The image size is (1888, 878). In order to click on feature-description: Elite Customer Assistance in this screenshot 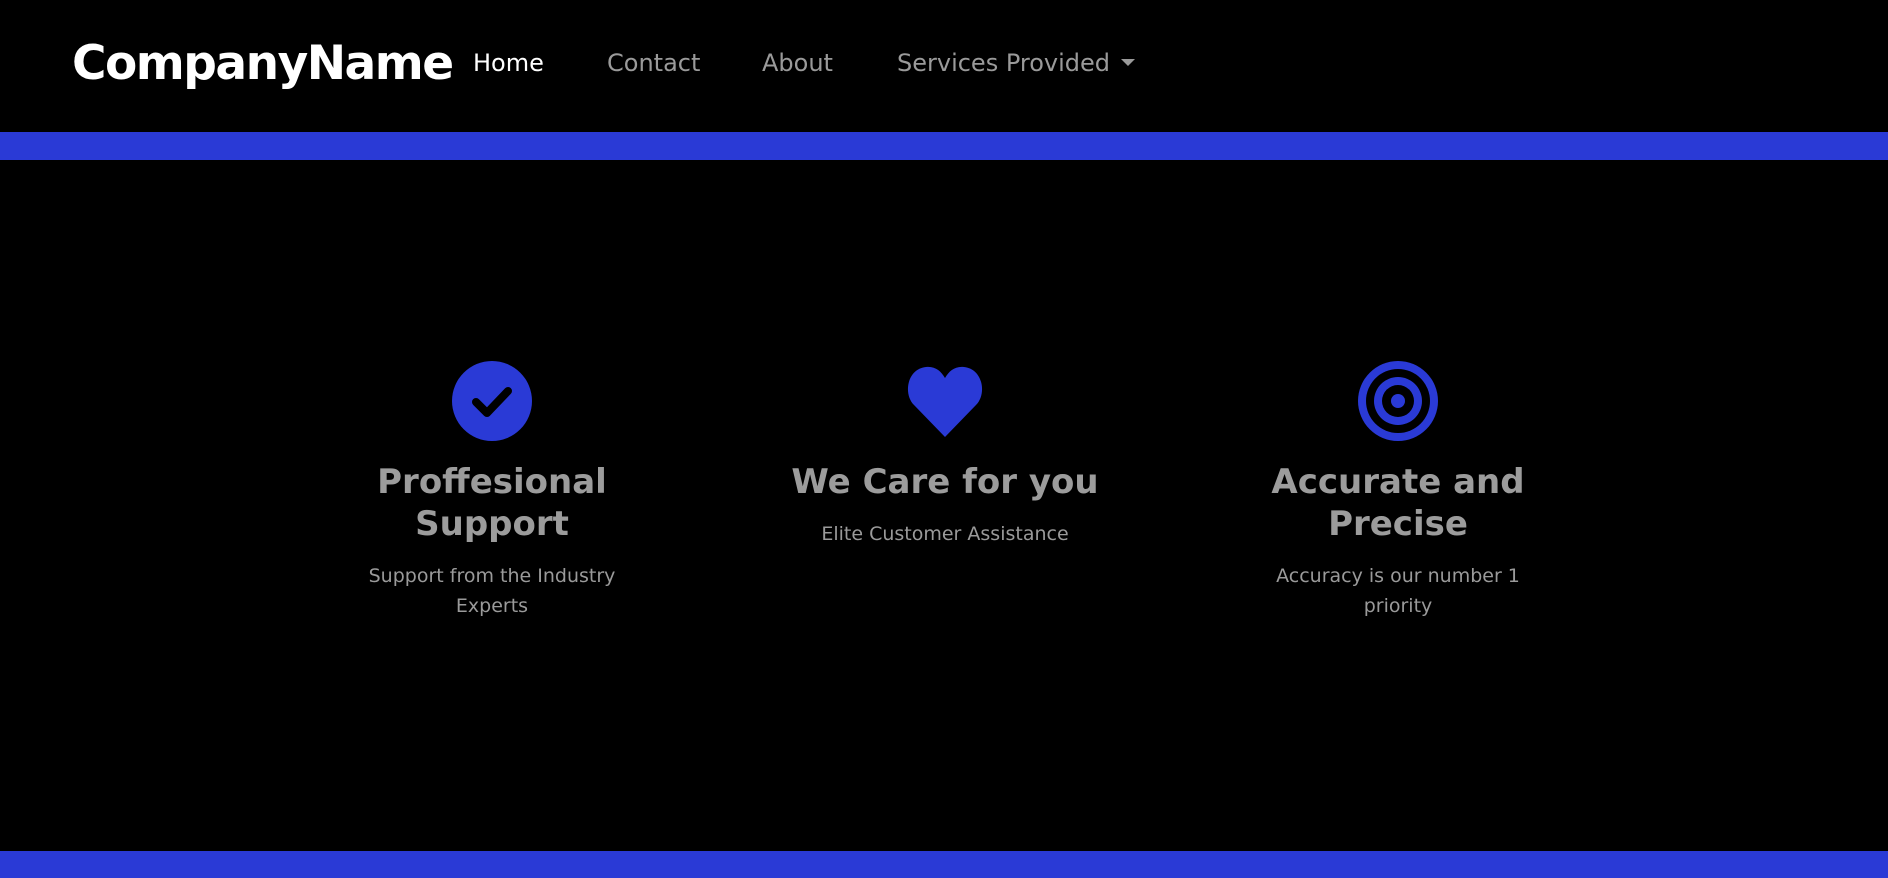, I will do `click(945, 534)`.